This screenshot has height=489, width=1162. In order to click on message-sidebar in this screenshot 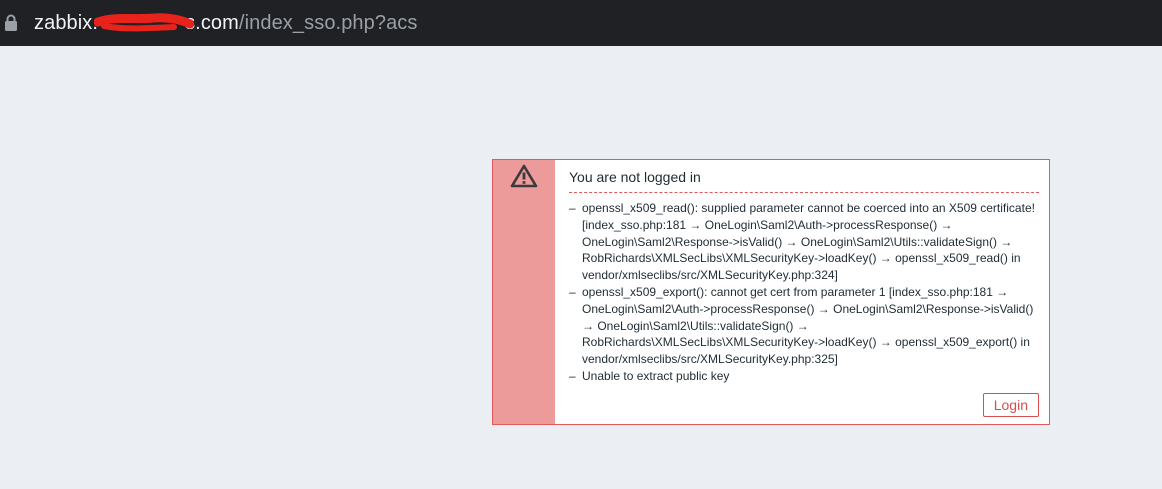, I will do `click(524, 292)`.